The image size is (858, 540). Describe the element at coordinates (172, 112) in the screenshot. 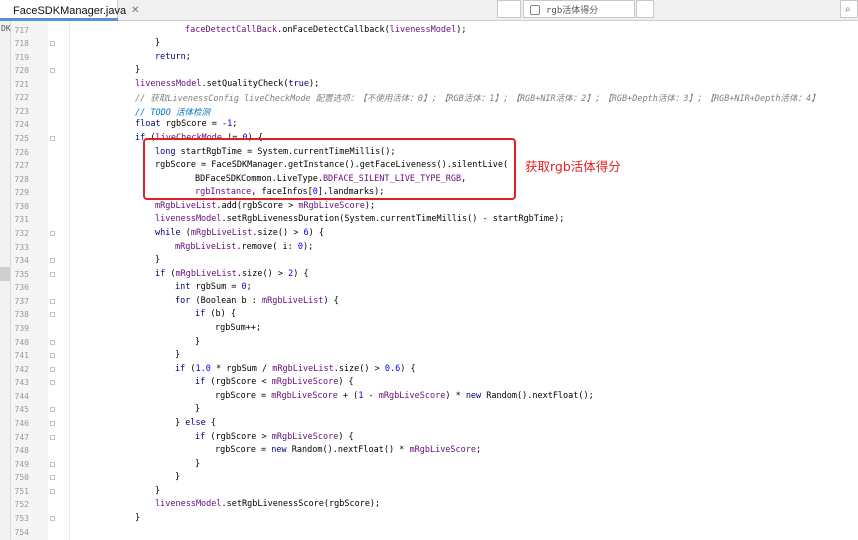

I see `code-text: // TODO 活体检测` at that location.